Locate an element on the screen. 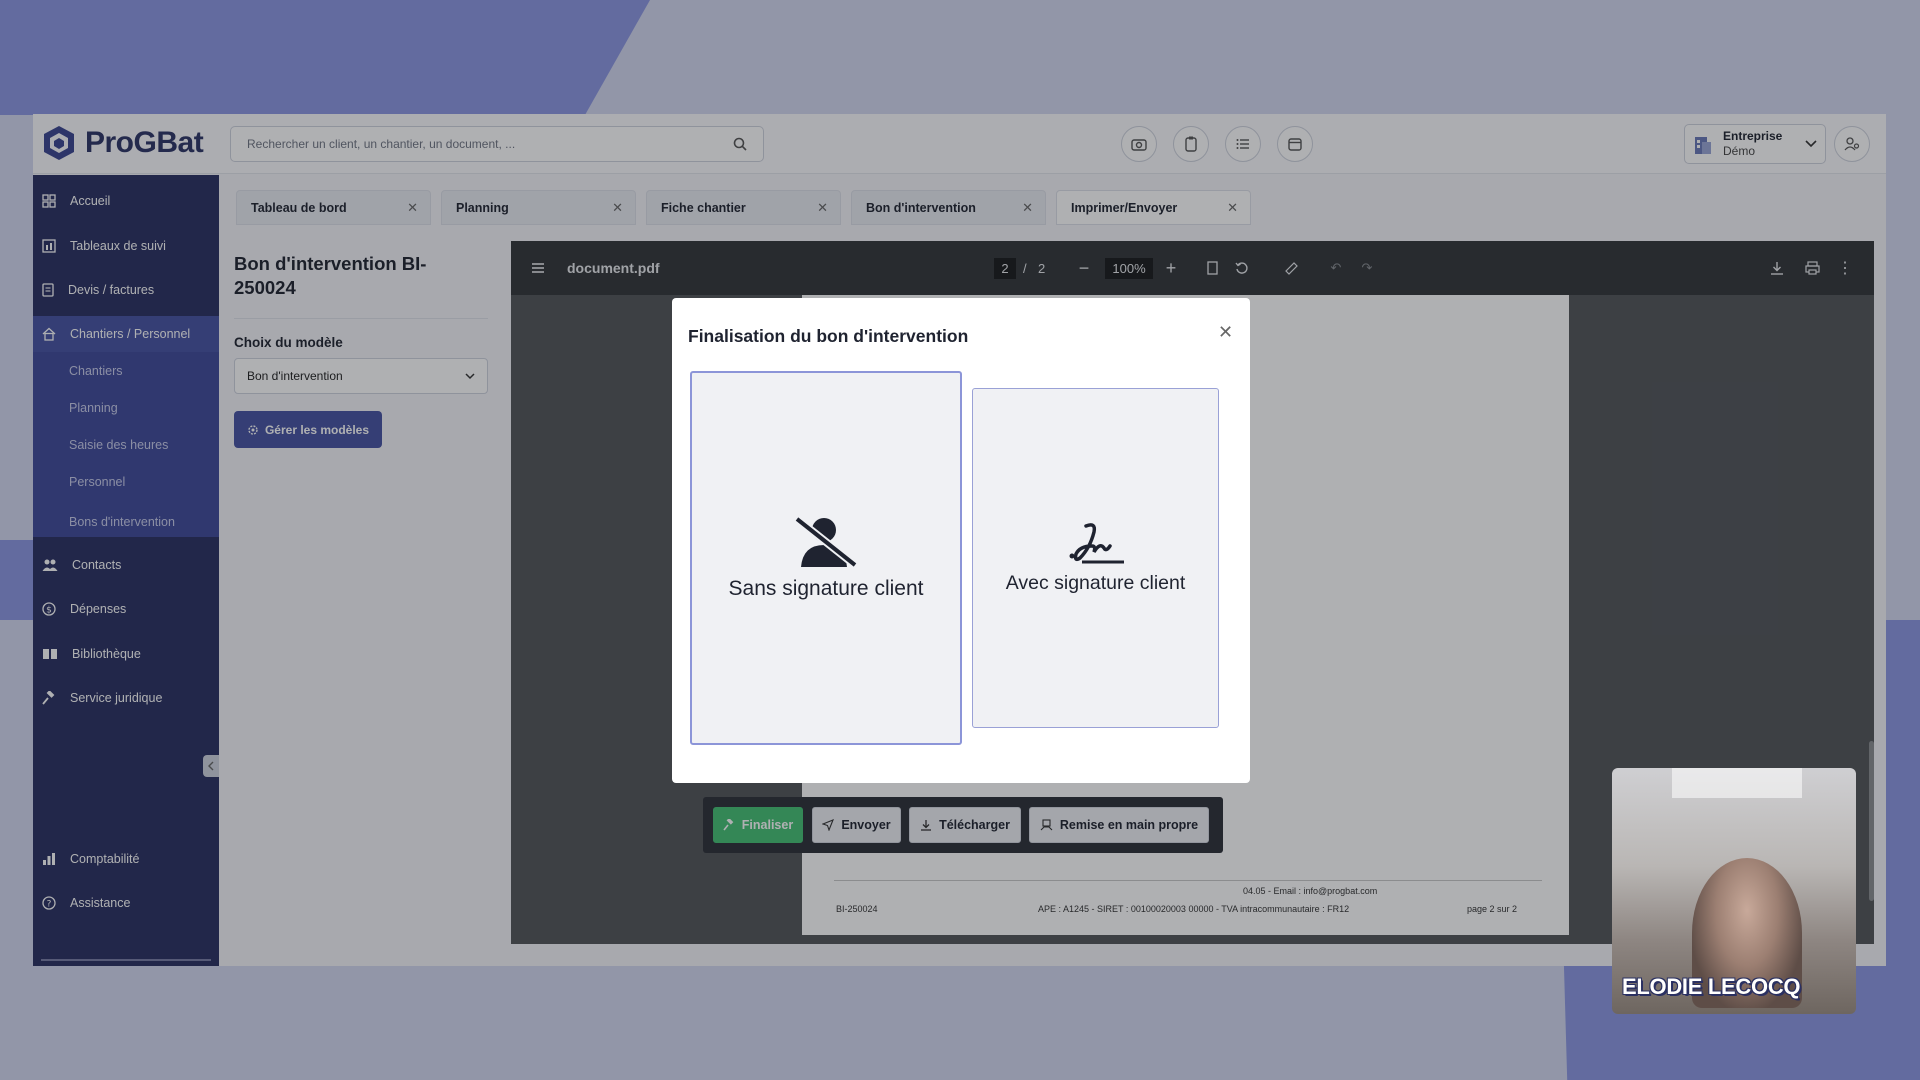  option-without-signature-label: Sans signature client is located at coordinates (826, 588).